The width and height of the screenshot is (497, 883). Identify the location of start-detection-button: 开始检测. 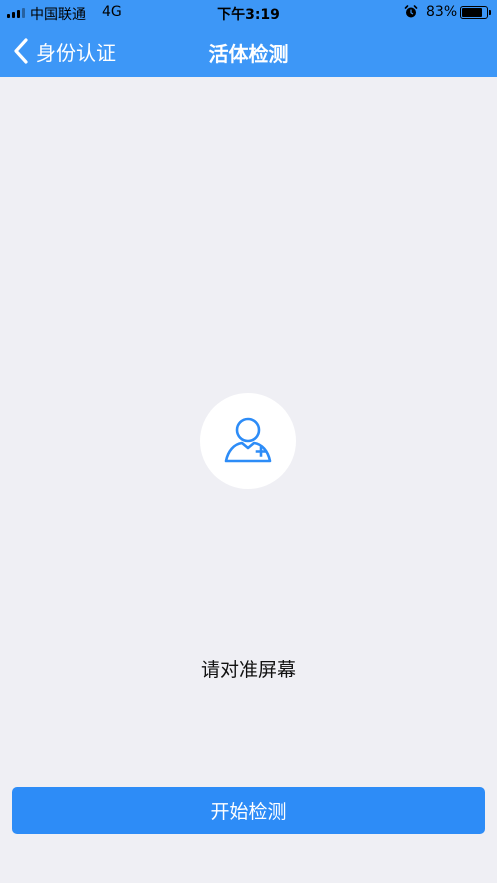
(248, 810).